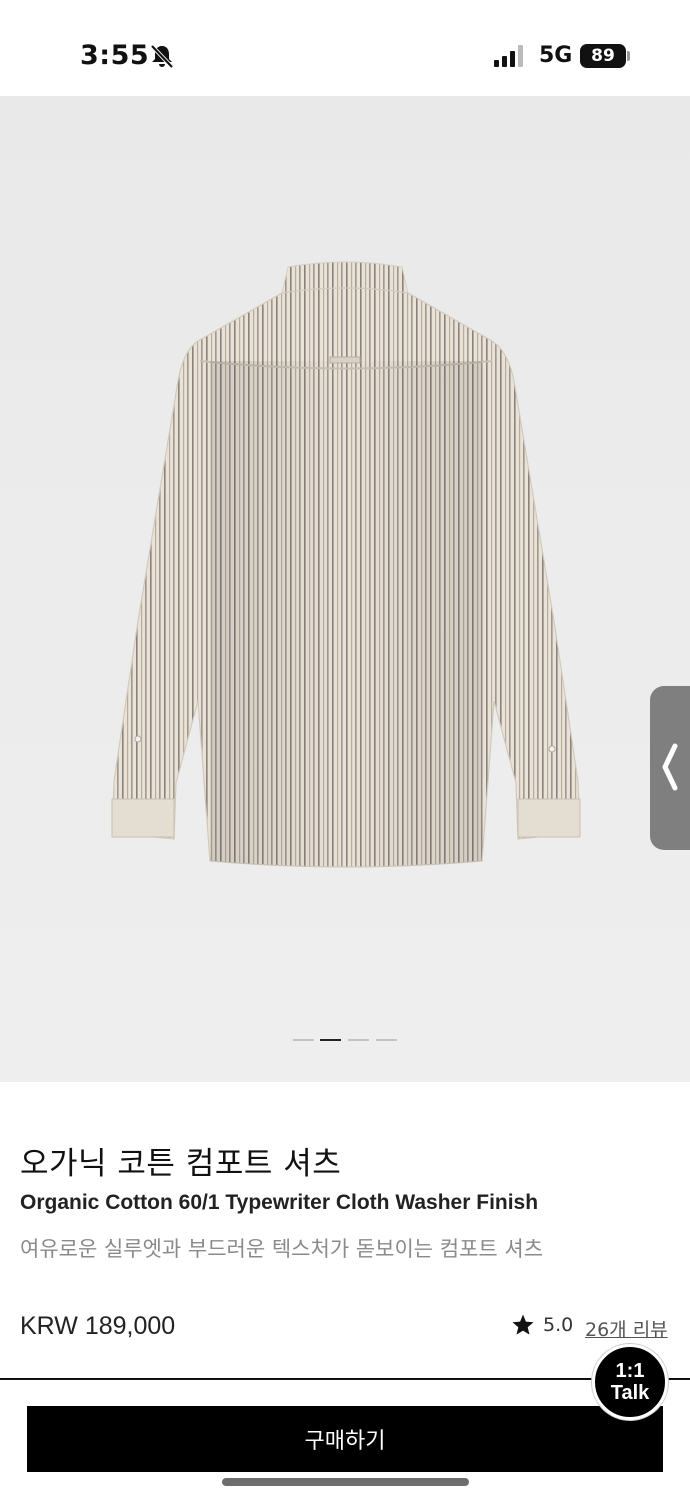 This screenshot has width=690, height=1500. What do you see at coordinates (345, 1439) in the screenshot?
I see `buy-button: 구매하기` at bounding box center [345, 1439].